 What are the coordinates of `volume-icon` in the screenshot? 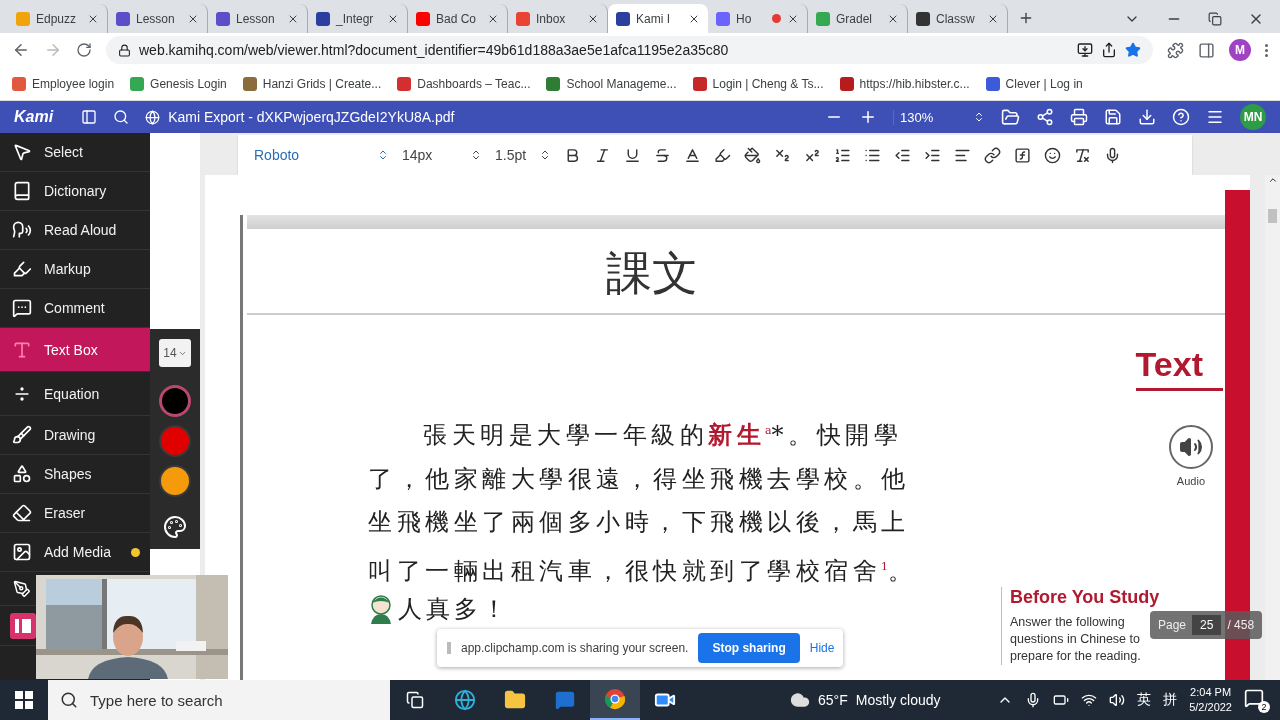 It's located at (1117, 700).